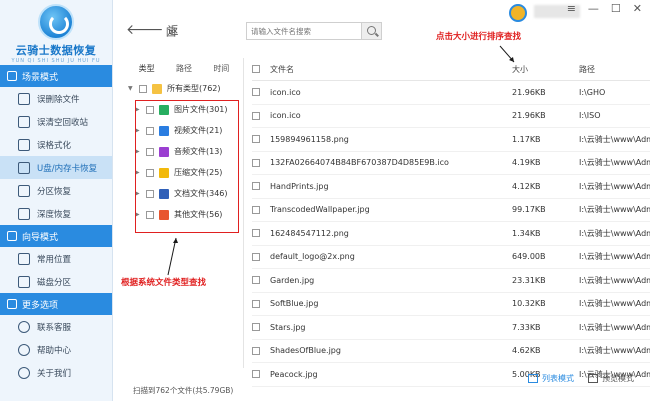  What do you see at coordinates (533, 378) in the screenshot?
I see `list-view-icon` at bounding box center [533, 378].